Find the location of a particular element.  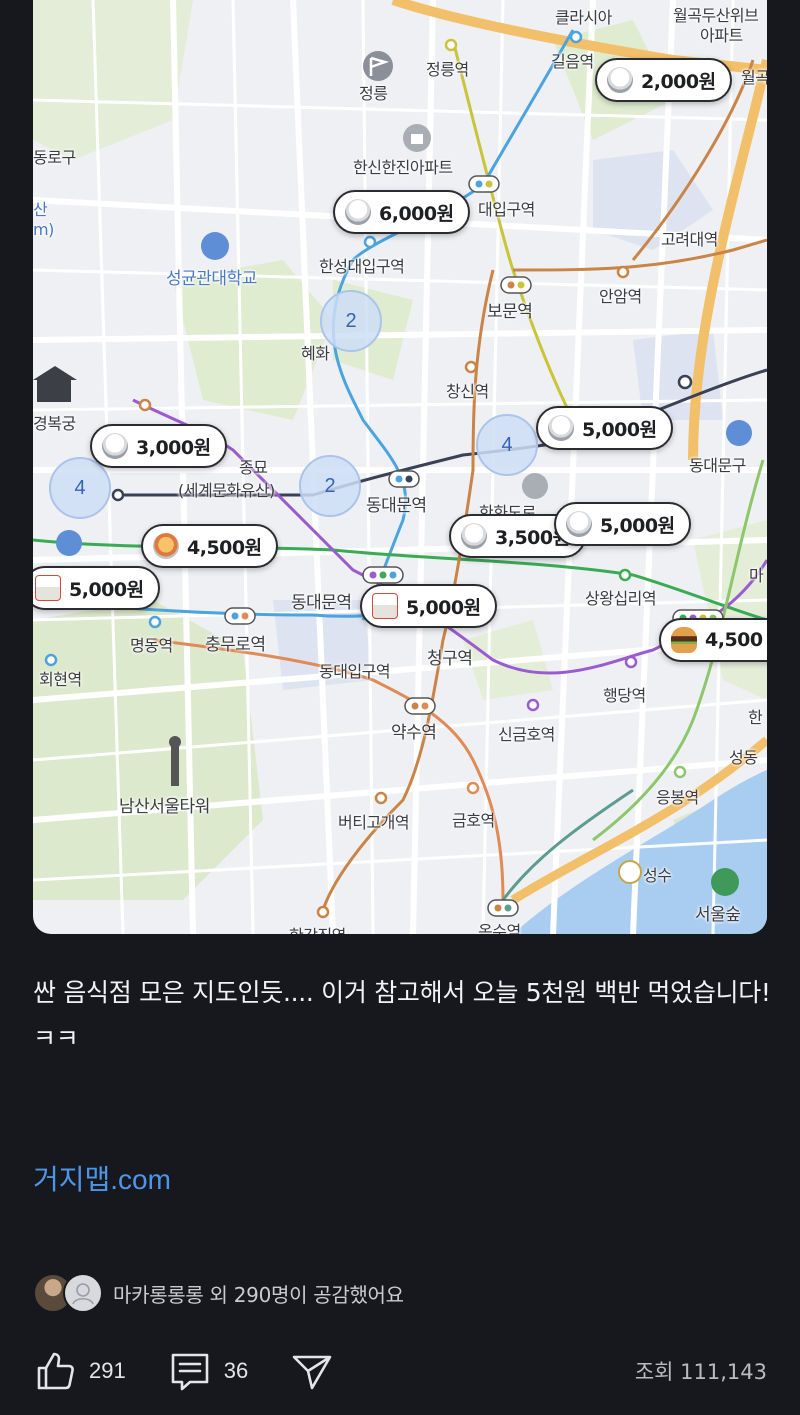

map-label: 보문역 is located at coordinates (510, 312).